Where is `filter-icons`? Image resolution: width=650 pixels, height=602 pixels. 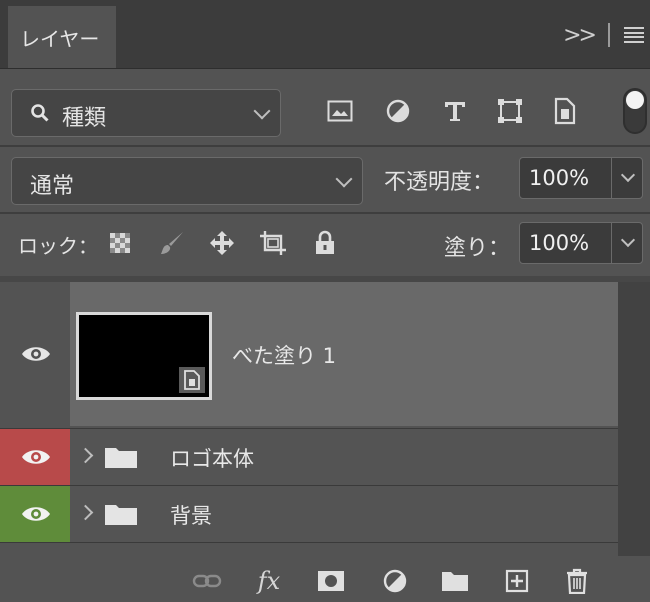 filter-icons is located at coordinates (460, 111).